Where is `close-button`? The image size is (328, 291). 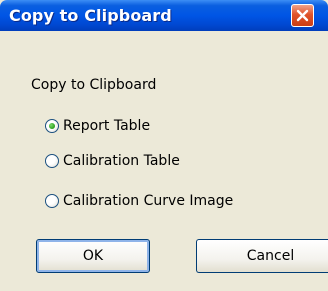 close-button is located at coordinates (302, 15).